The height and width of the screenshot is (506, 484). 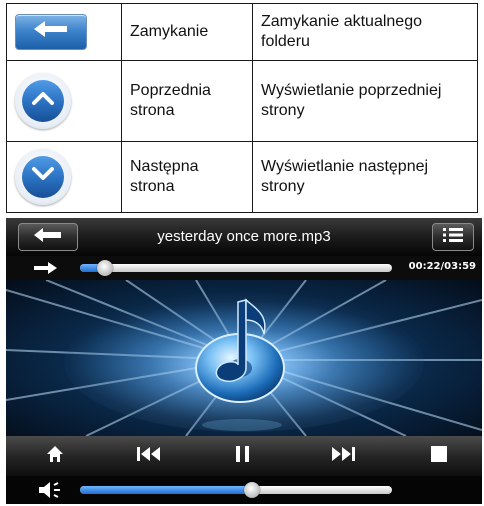 I want to click on volume-row, so click(x=244, y=490).